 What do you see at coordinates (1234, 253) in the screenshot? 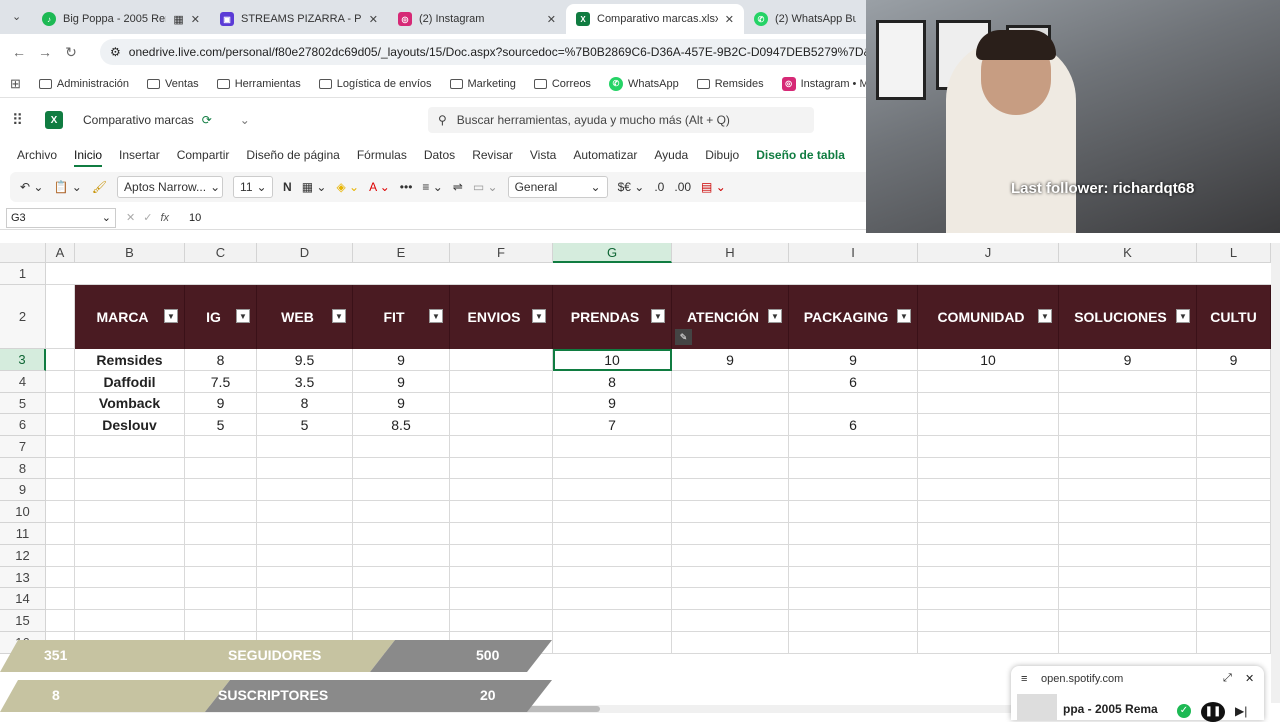
I see `column-header-l: L` at bounding box center [1234, 253].